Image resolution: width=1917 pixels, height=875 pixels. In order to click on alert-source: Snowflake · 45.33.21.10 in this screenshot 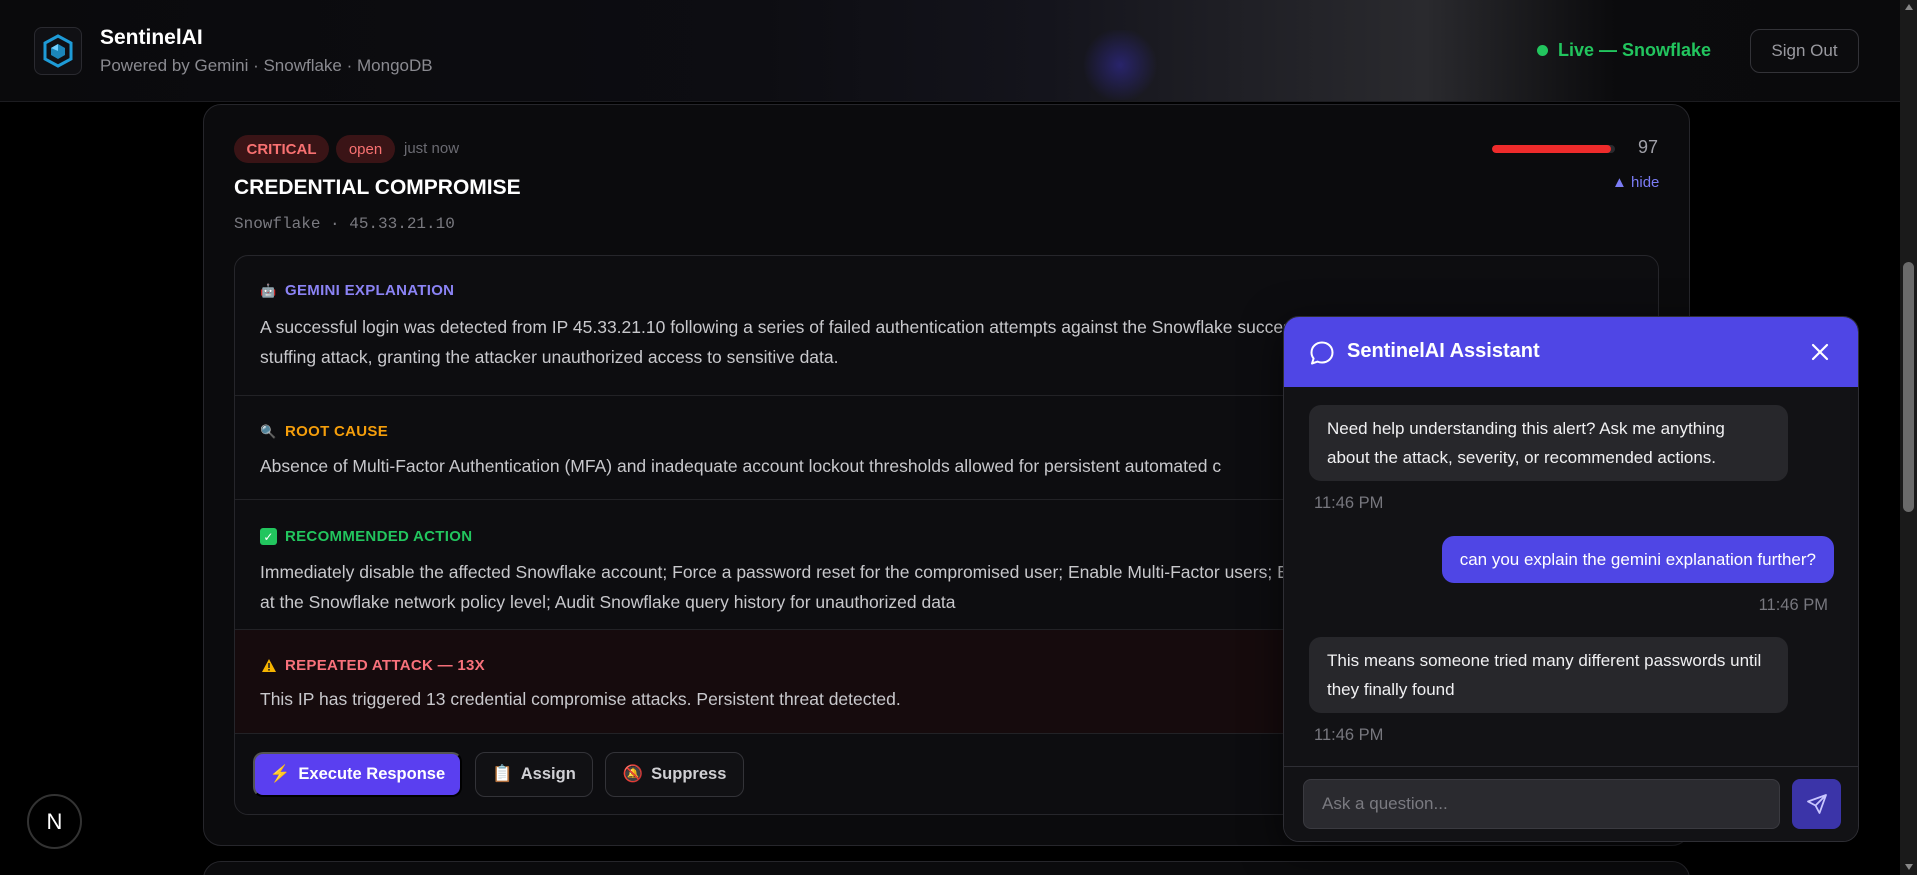, I will do `click(344, 224)`.